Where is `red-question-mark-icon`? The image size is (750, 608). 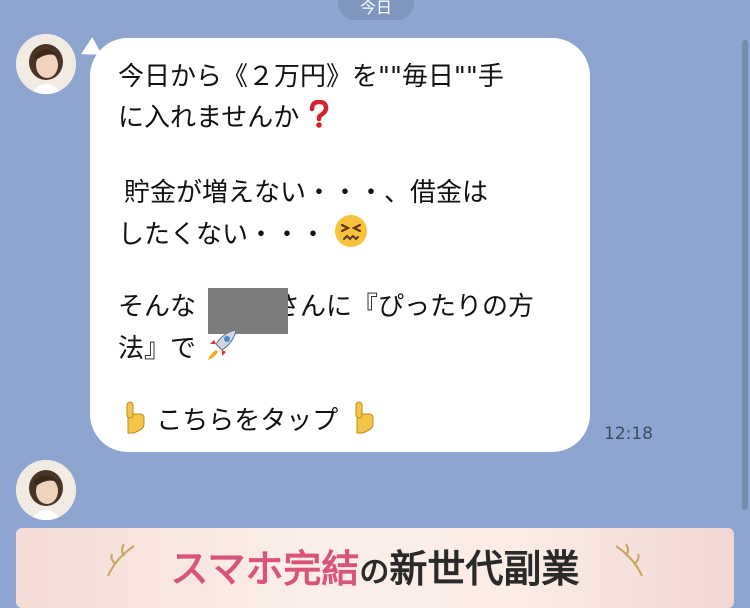
red-question-mark-icon is located at coordinates (319, 118).